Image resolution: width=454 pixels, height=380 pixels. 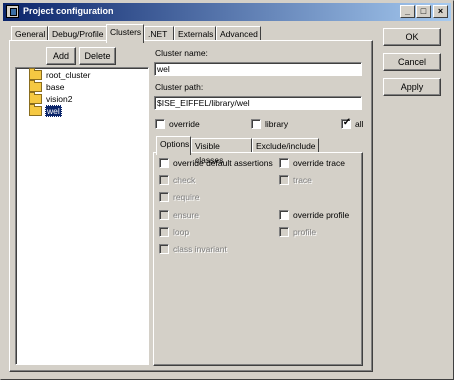 I want to click on cancel-button: Cancel, so click(x=412, y=62).